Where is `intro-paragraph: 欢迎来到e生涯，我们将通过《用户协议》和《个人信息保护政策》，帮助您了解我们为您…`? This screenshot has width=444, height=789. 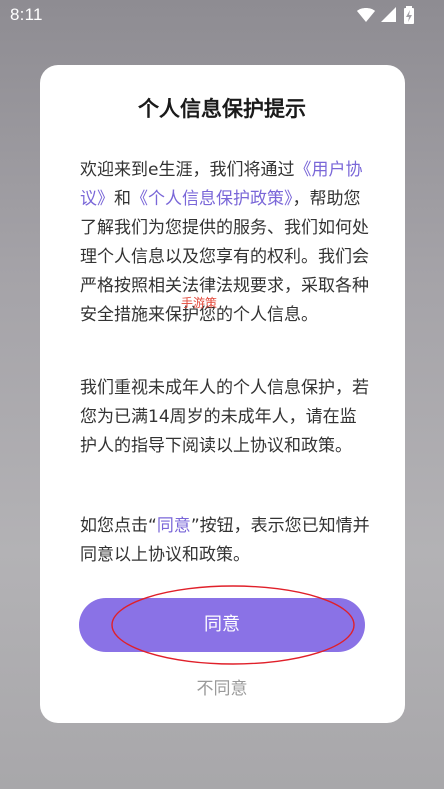 intro-paragraph: 欢迎来到e生涯，我们将通过《用户协议》和《个人信息保护政策》，帮助您了解我们为您… is located at coordinates (225, 243).